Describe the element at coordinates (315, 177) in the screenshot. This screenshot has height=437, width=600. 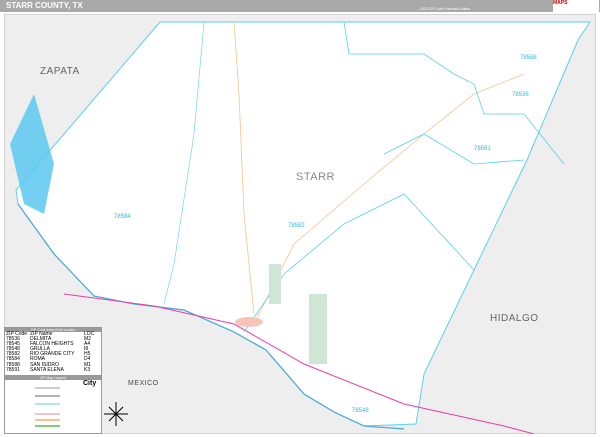
I see `county-label: STARR` at that location.